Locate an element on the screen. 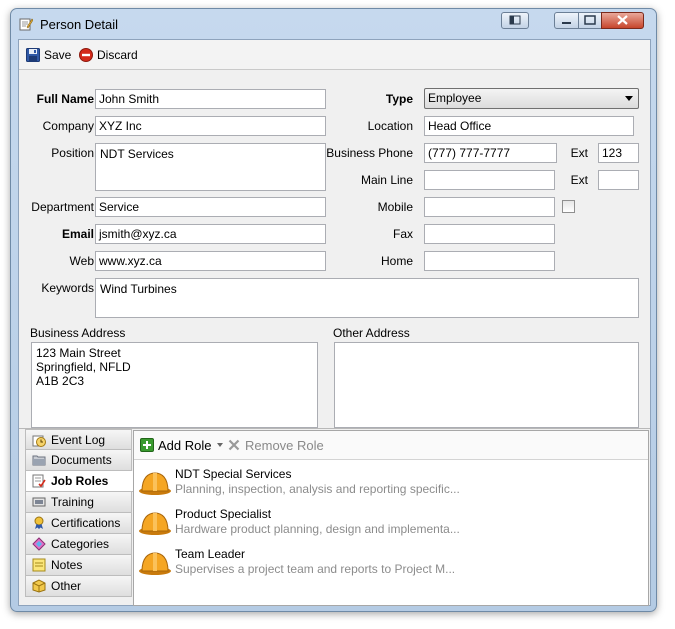 Image resolution: width=675 pixels, height=629 pixels. business-phone-label: Business Phone is located at coordinates (369, 153).